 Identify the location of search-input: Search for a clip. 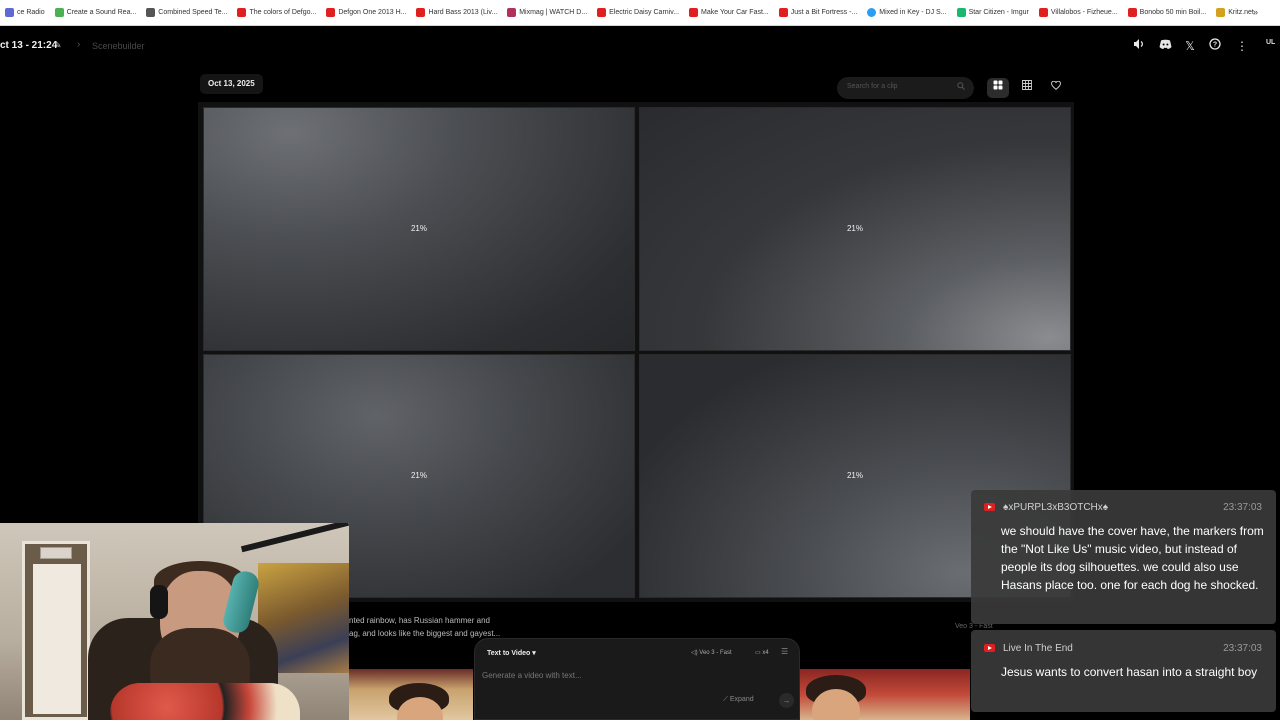
(905, 88).